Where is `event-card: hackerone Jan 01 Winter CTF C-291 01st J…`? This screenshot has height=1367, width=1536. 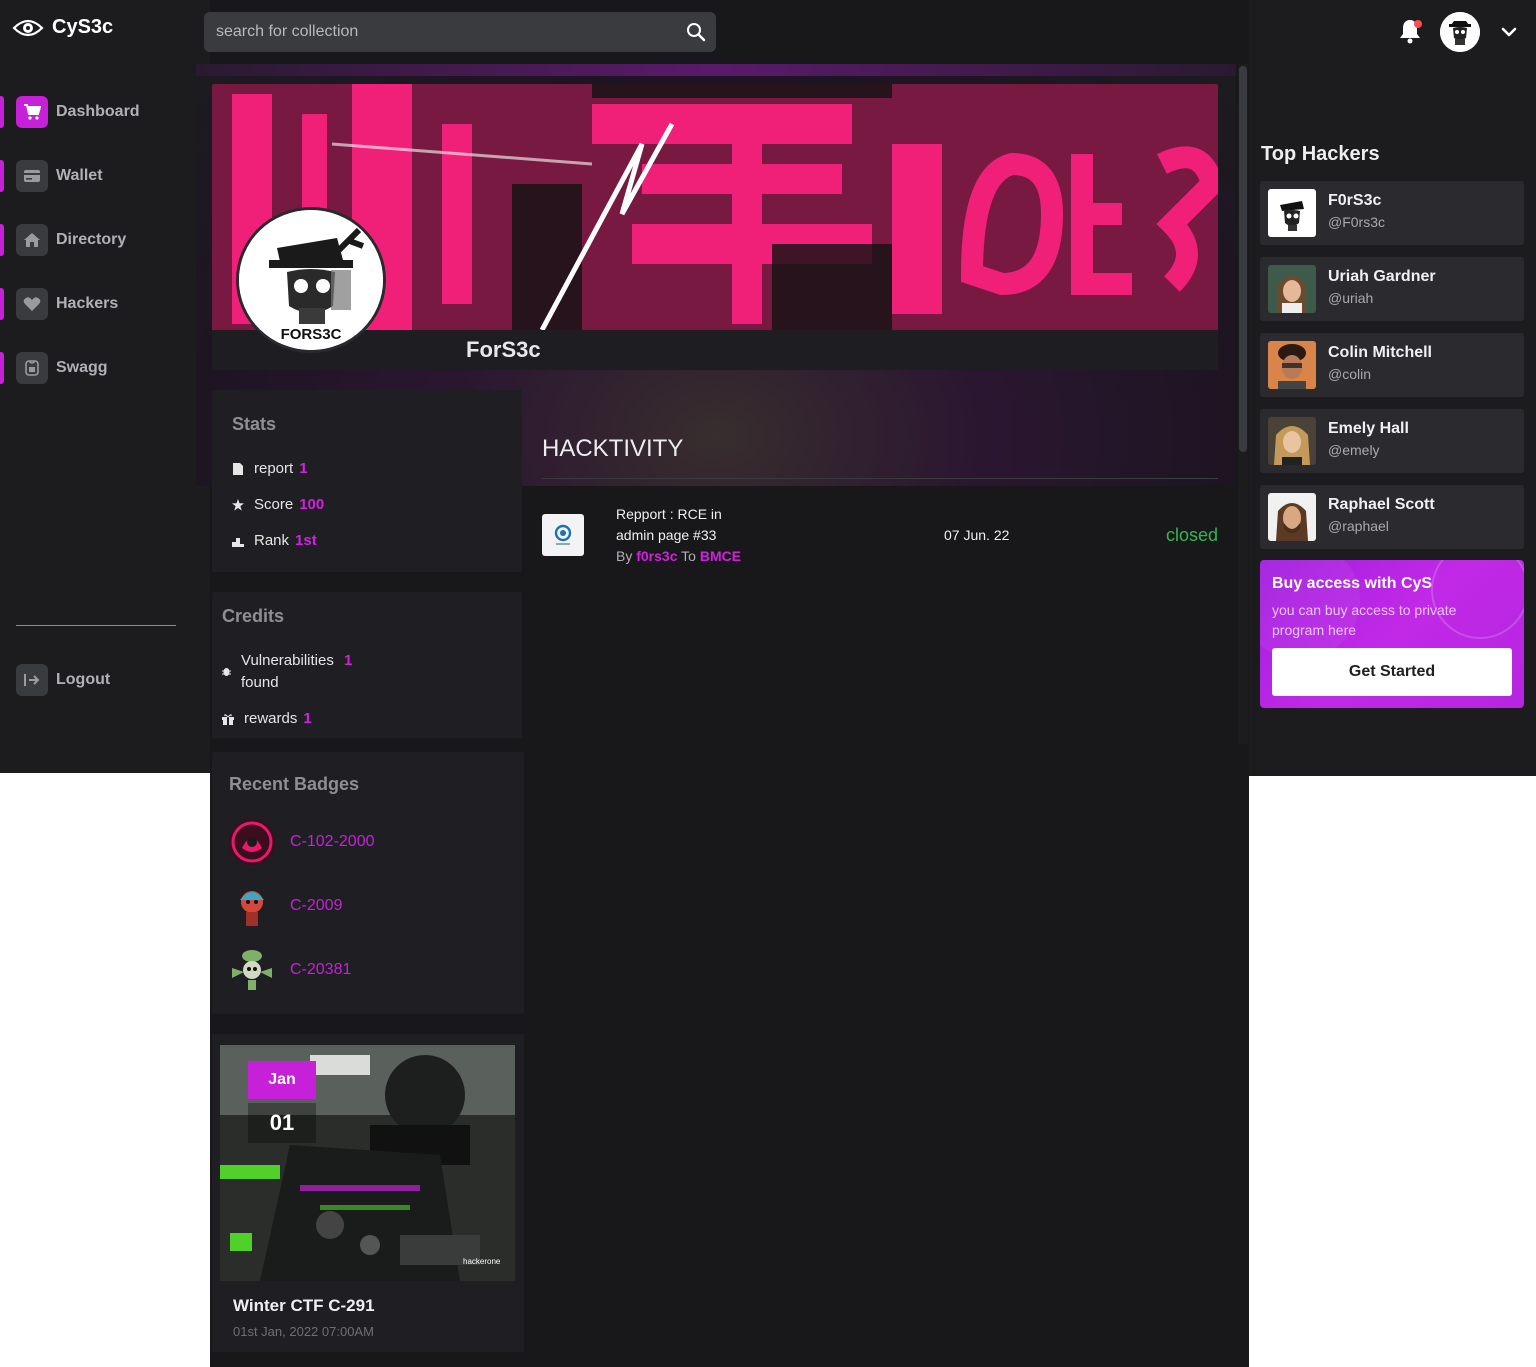
event-card: hackerone Jan 01 Winter CTF C-291 01st J… is located at coordinates (368, 1193).